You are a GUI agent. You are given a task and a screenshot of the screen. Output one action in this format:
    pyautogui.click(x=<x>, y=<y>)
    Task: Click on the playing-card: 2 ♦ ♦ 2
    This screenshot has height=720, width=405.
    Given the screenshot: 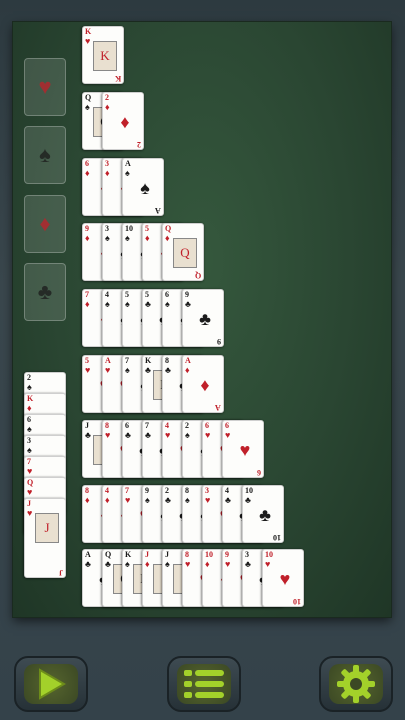 What is the action you would take?
    pyautogui.click(x=123, y=121)
    